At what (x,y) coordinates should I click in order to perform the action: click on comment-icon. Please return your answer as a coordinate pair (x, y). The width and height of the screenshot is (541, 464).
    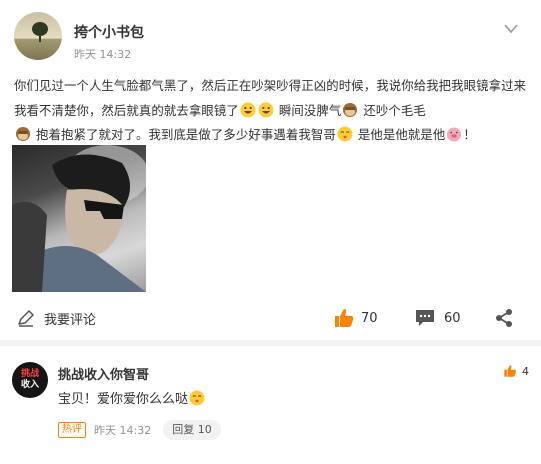
    Looking at the image, I should click on (425, 318).